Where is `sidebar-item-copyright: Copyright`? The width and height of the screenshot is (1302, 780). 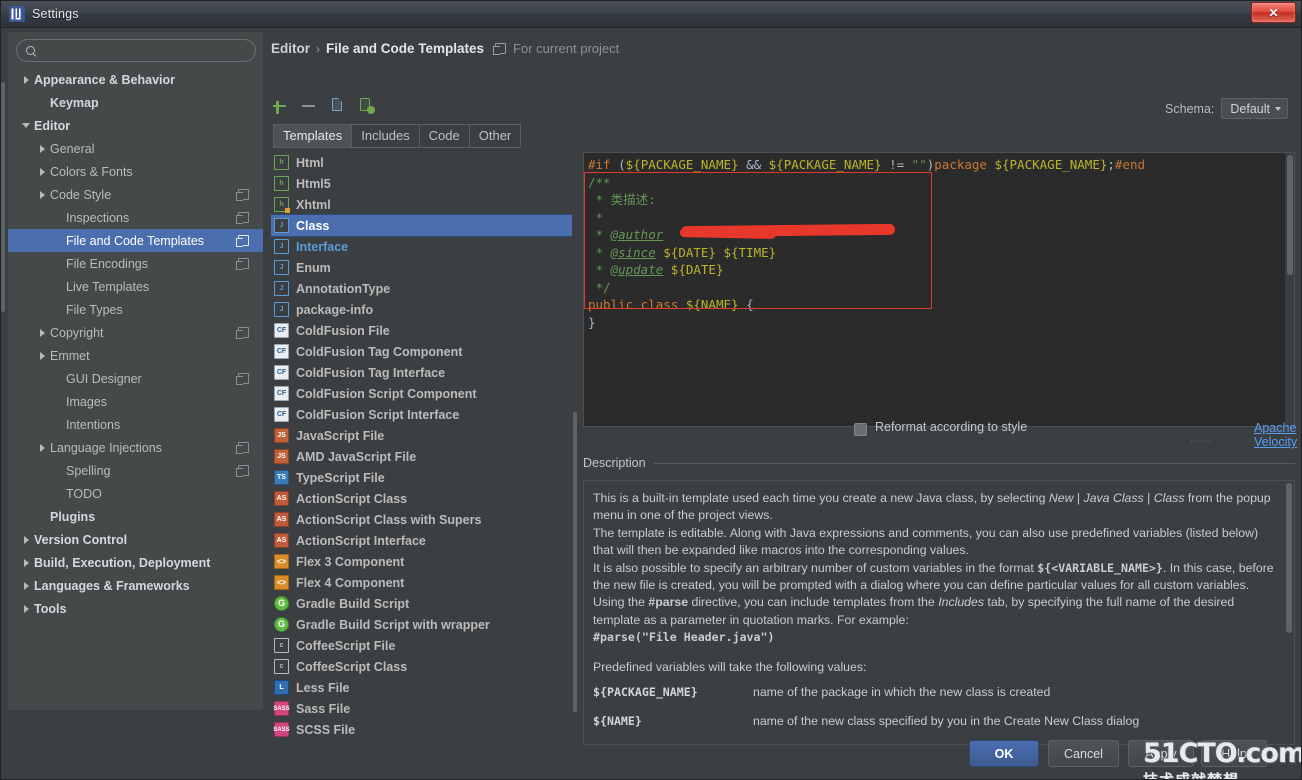
sidebar-item-copyright: Copyright is located at coordinates (135, 332).